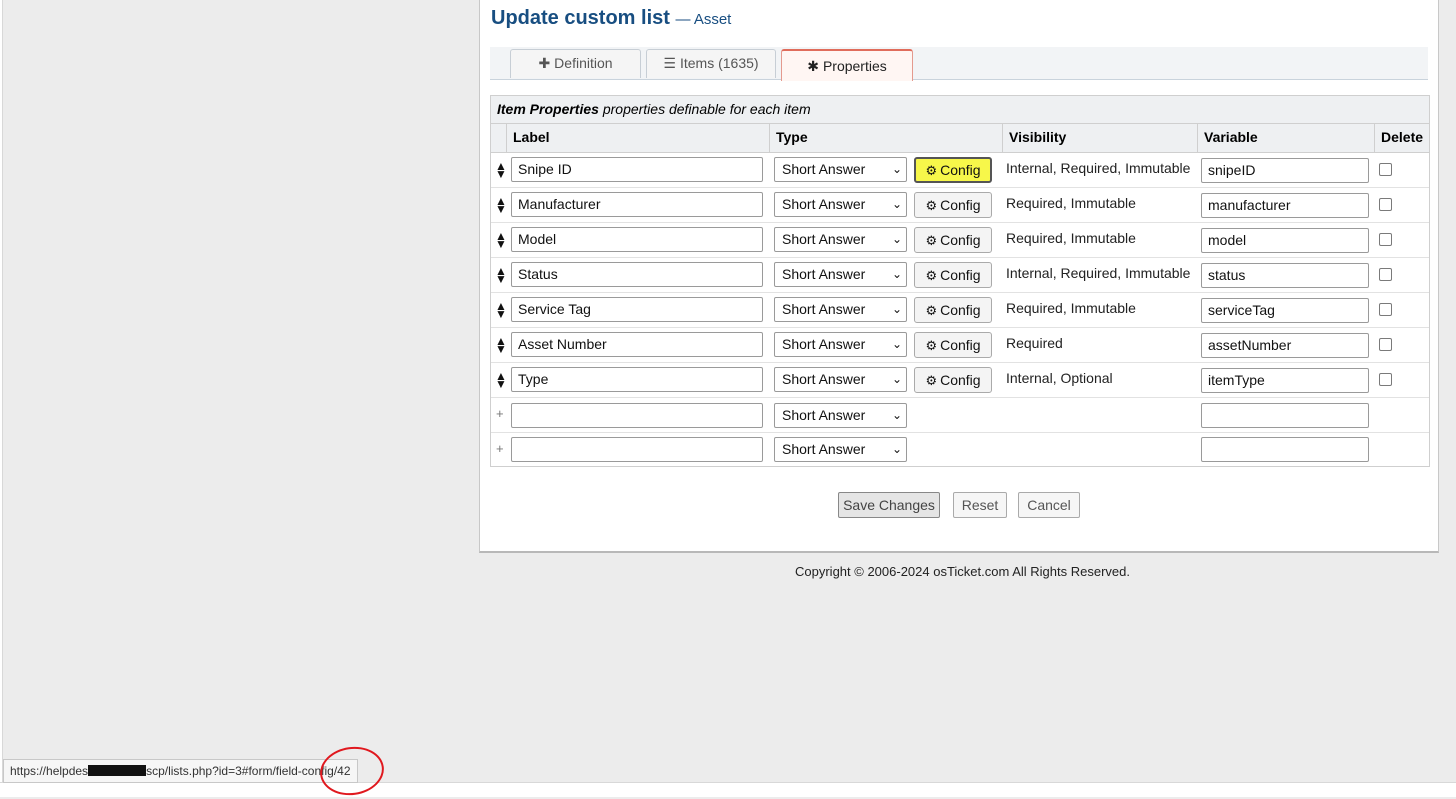 The height and width of the screenshot is (799, 1456). I want to click on label-input: Asset Number, so click(637, 344).